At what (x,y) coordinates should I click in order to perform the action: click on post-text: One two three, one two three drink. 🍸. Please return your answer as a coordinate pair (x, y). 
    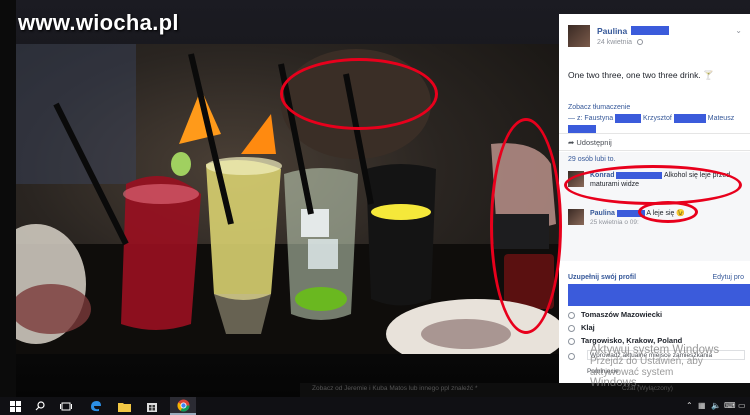
    Looking at the image, I should click on (641, 75).